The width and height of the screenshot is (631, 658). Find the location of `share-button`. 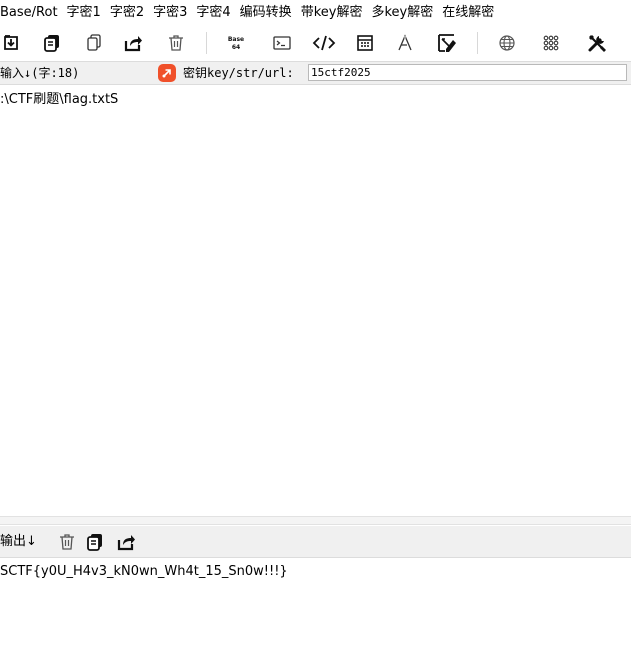

share-button is located at coordinates (133, 43).